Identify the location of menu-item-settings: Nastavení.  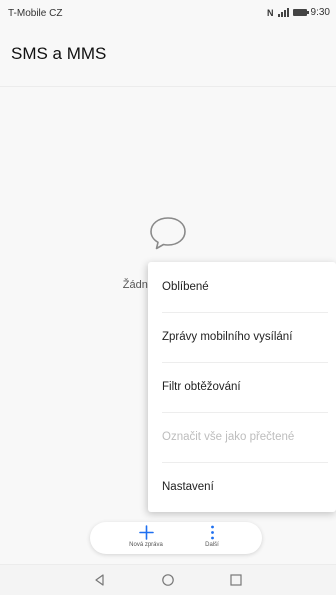
(242, 487).